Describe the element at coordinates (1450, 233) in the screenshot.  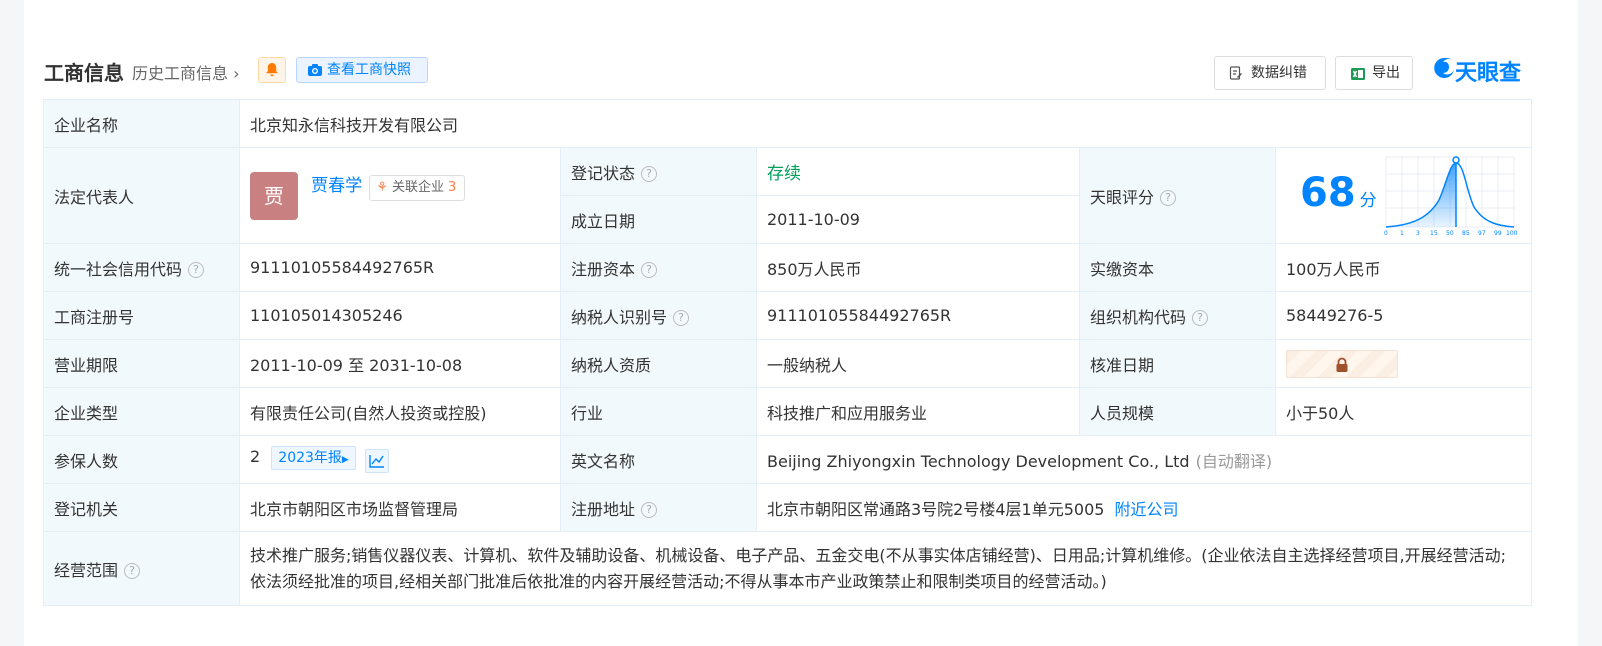
I see `tick-label: 50` at that location.